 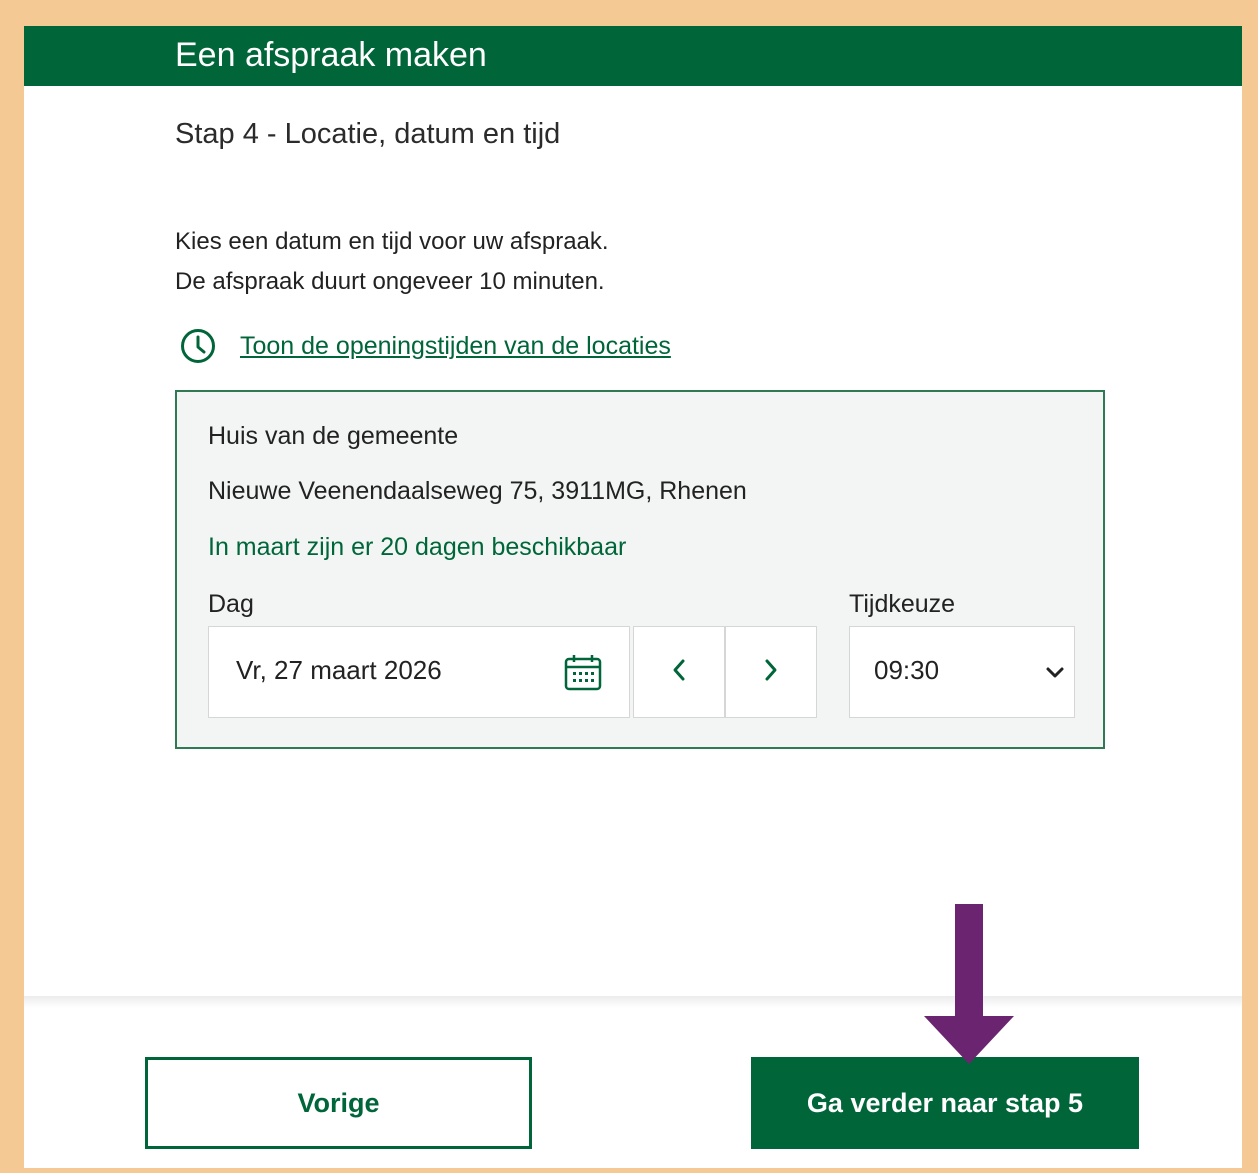 What do you see at coordinates (198, 346) in the screenshot?
I see `clock-icon` at bounding box center [198, 346].